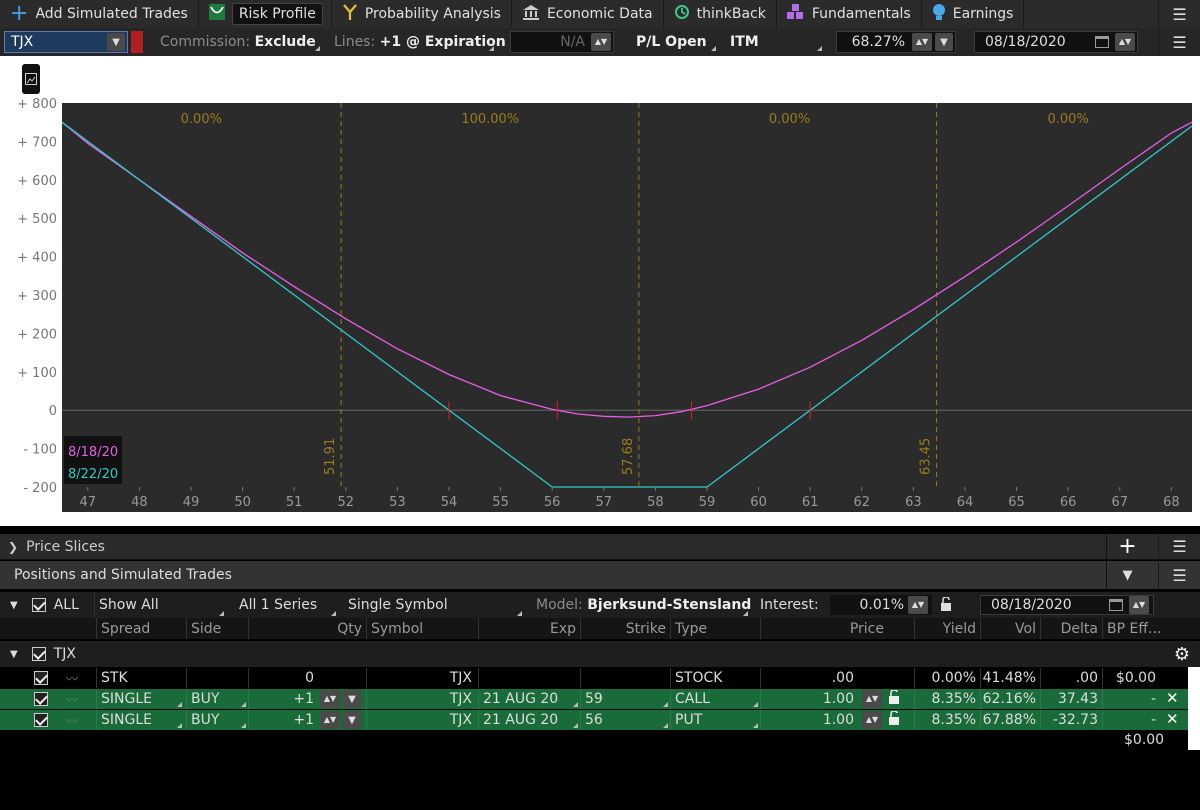 This screenshot has height=810, width=1200. Describe the element at coordinates (1056, 42) in the screenshot. I see `date-field: 08/18/2020 ▲▼` at that location.